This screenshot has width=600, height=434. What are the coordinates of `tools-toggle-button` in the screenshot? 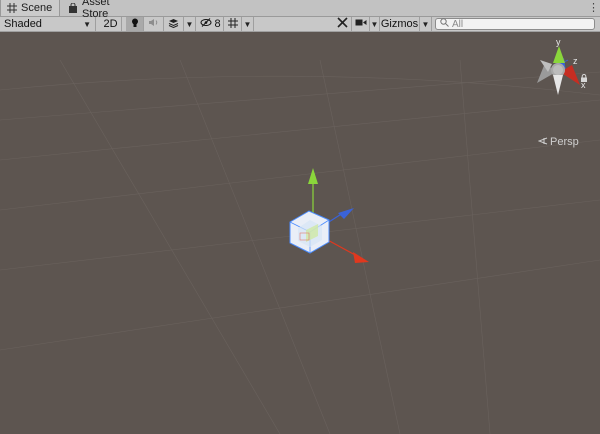 It's located at (343, 24).